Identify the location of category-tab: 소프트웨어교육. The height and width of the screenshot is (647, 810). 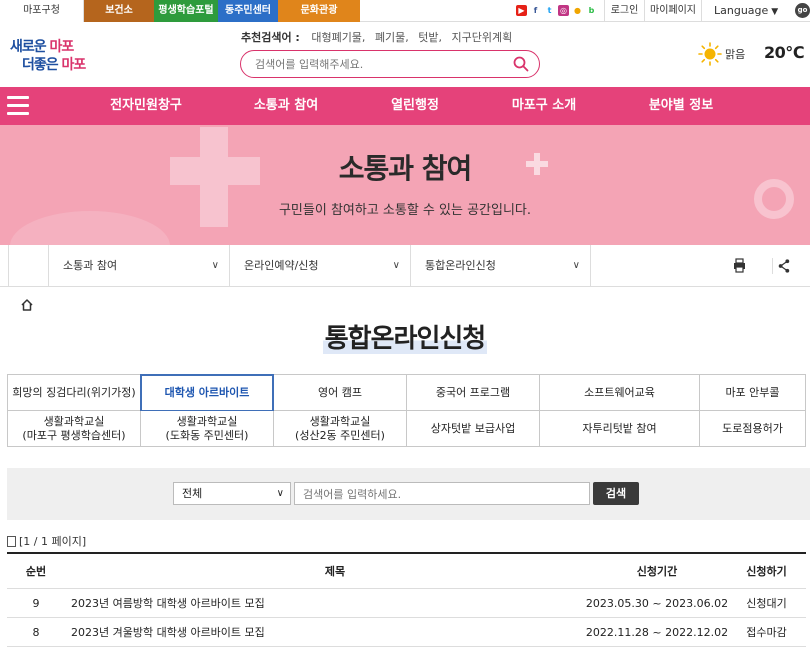
(620, 393).